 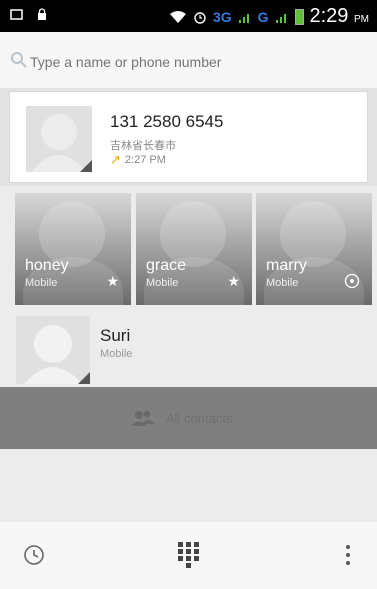 I want to click on search-icon, so click(x=19, y=60).